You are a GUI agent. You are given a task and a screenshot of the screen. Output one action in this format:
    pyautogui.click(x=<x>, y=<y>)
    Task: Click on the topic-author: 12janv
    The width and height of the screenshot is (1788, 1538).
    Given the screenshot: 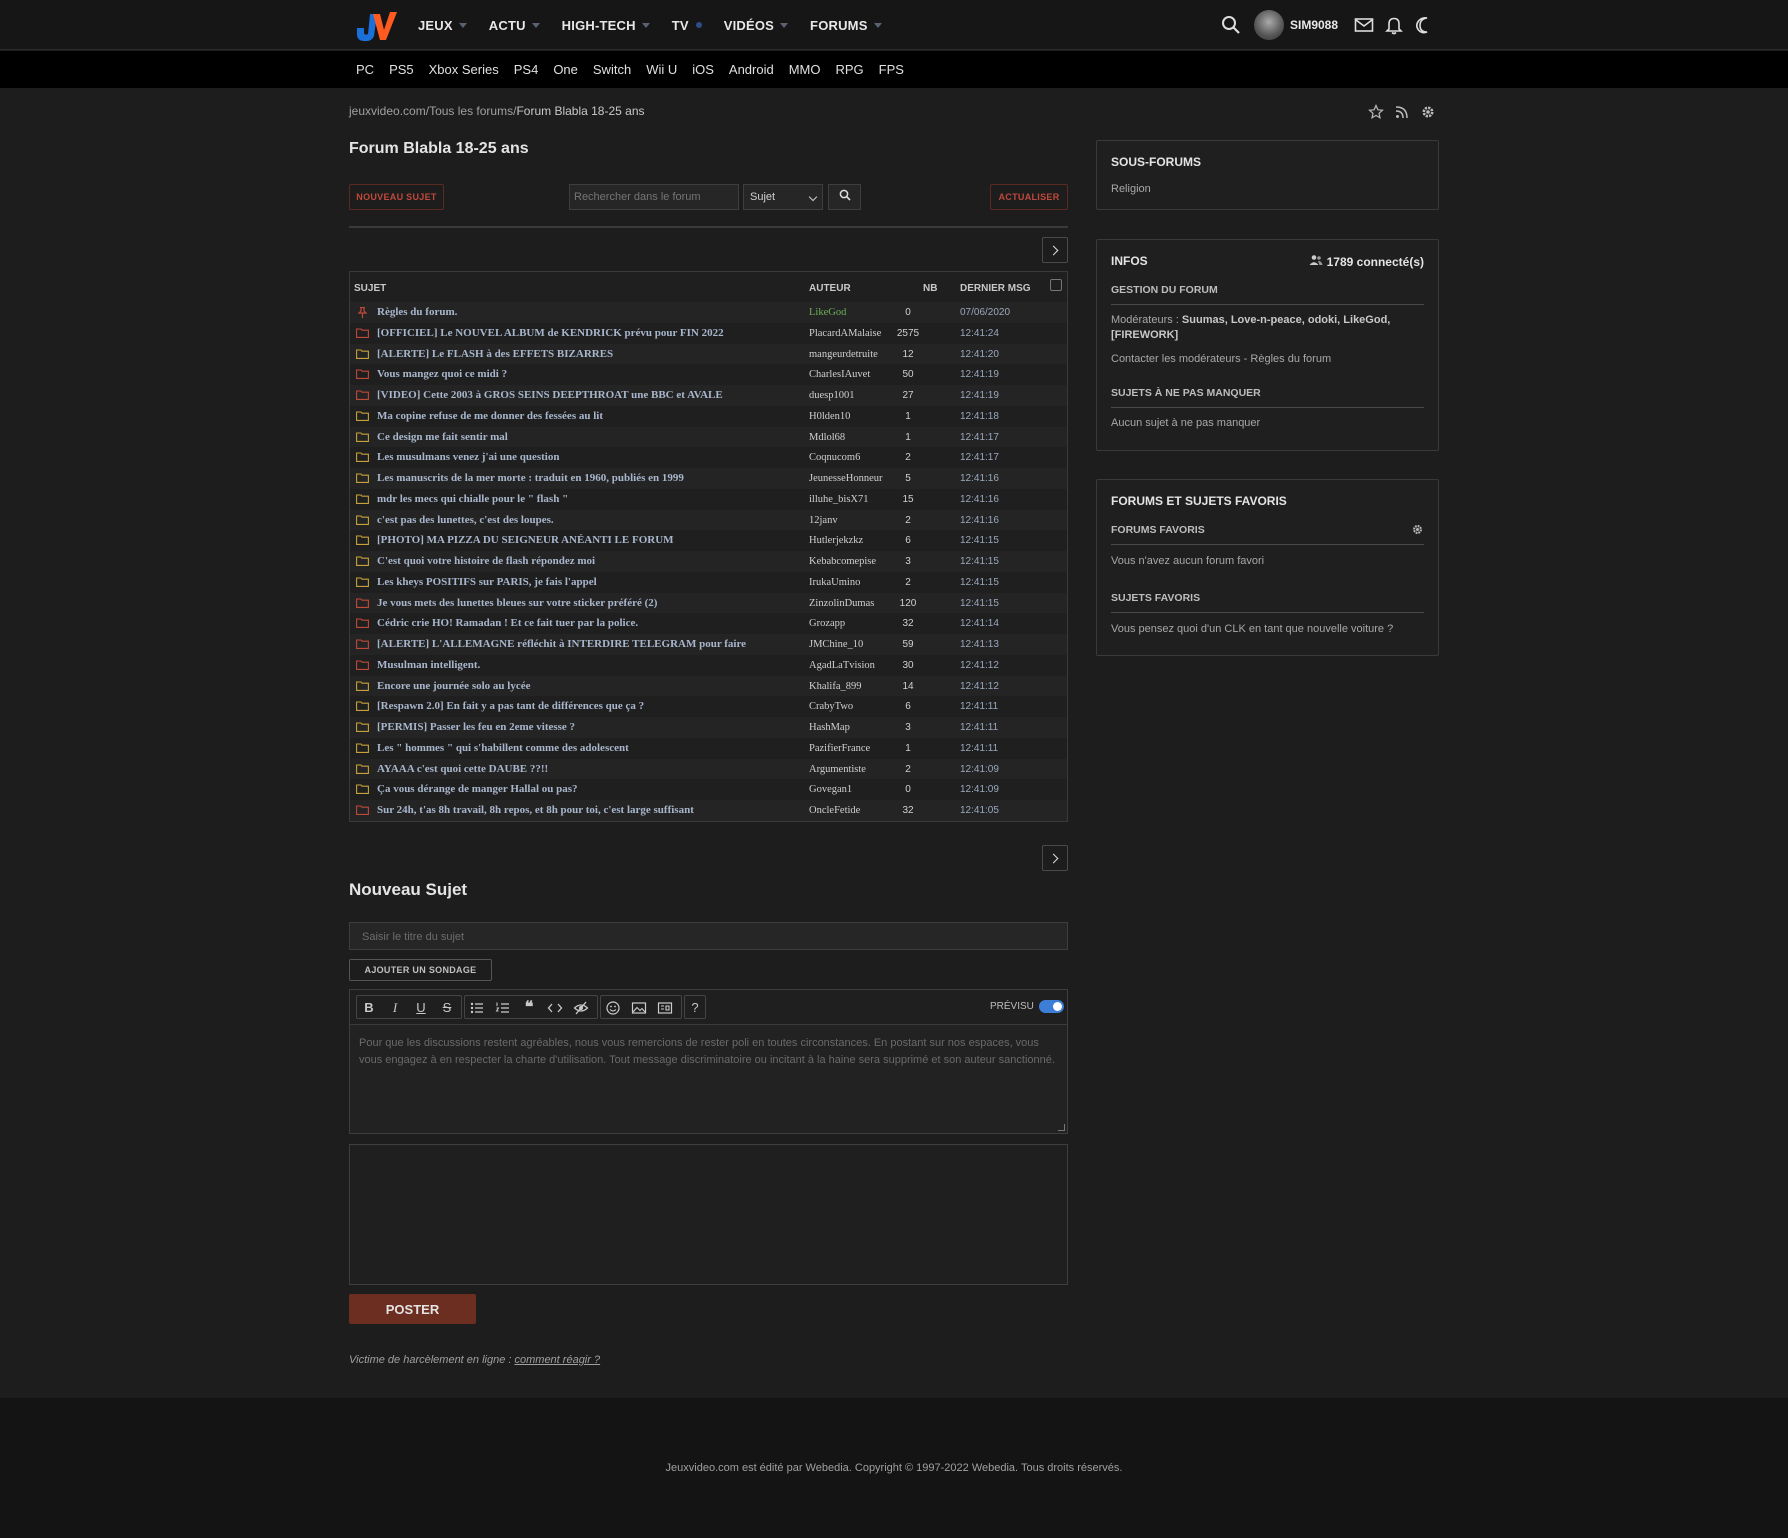 What is the action you would take?
    pyautogui.click(x=823, y=520)
    